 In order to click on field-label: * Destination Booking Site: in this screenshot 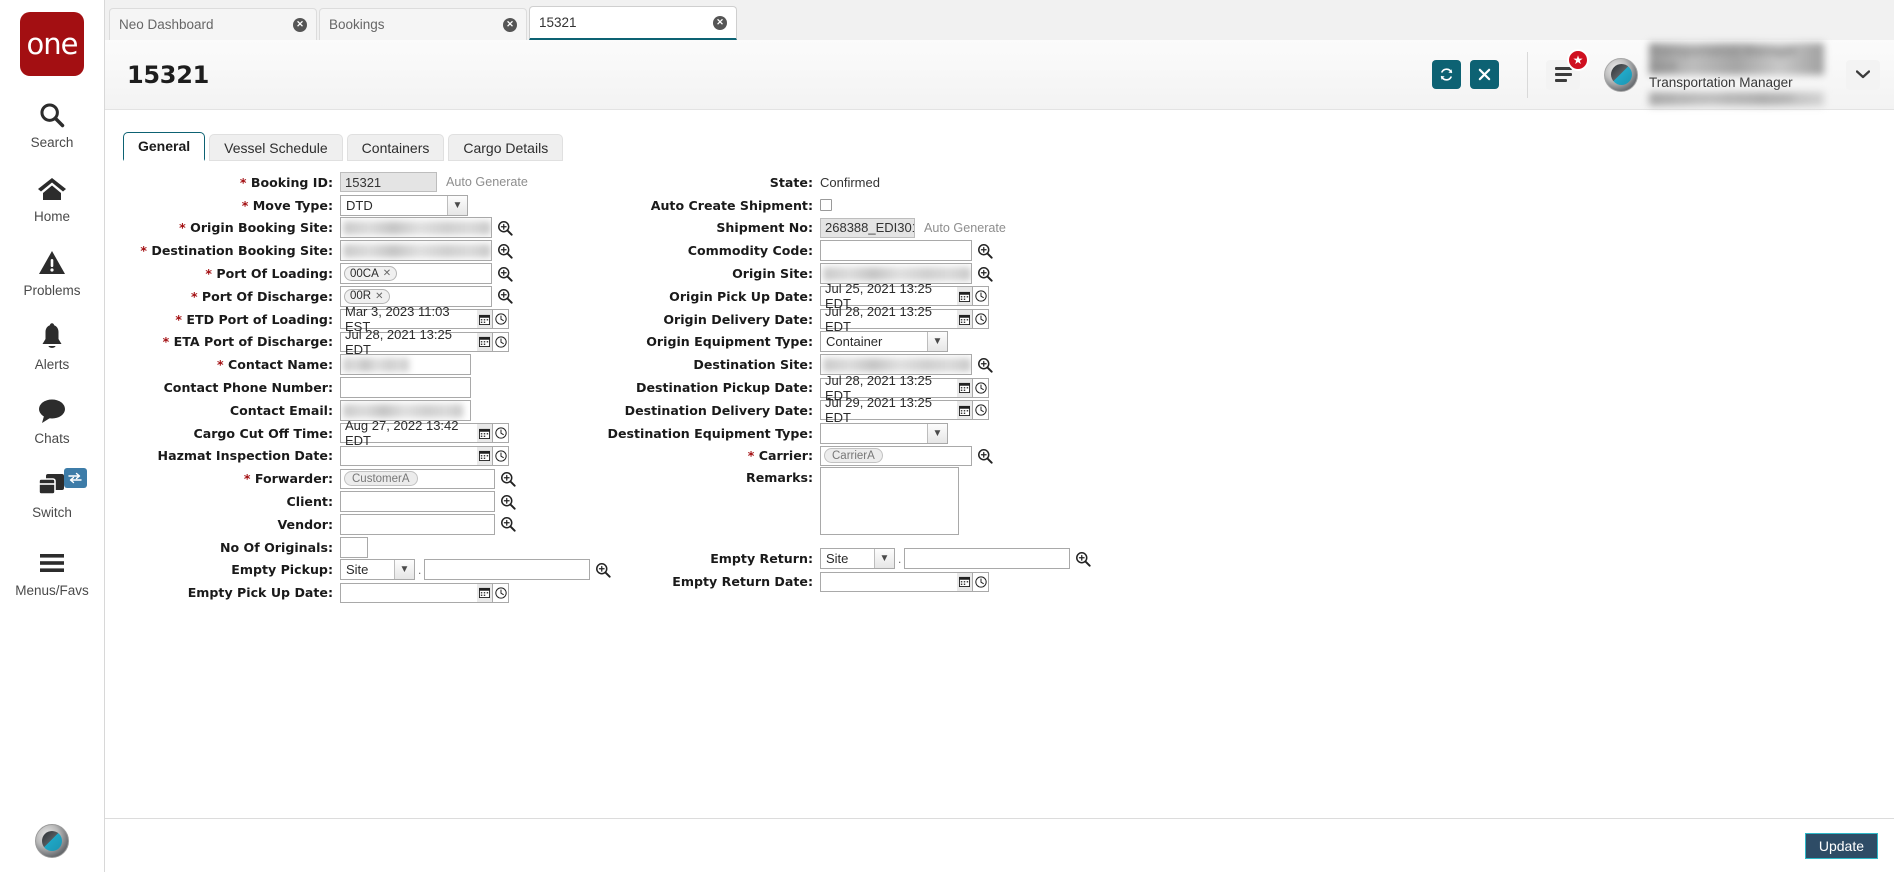, I will do `click(236, 251)`.